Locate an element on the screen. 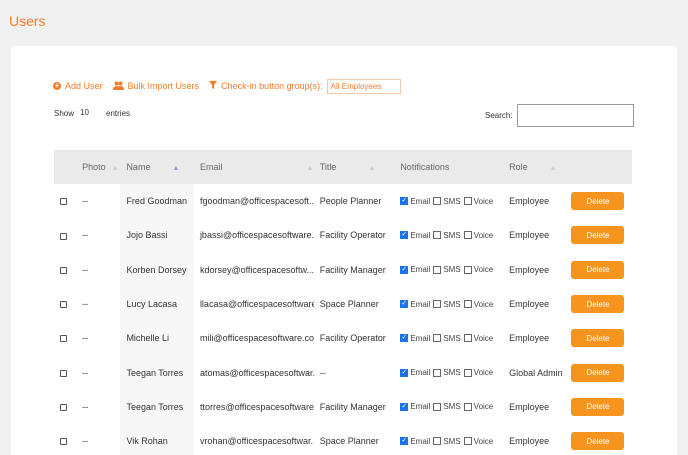  cell-name: Vik Rohan is located at coordinates (157, 439).